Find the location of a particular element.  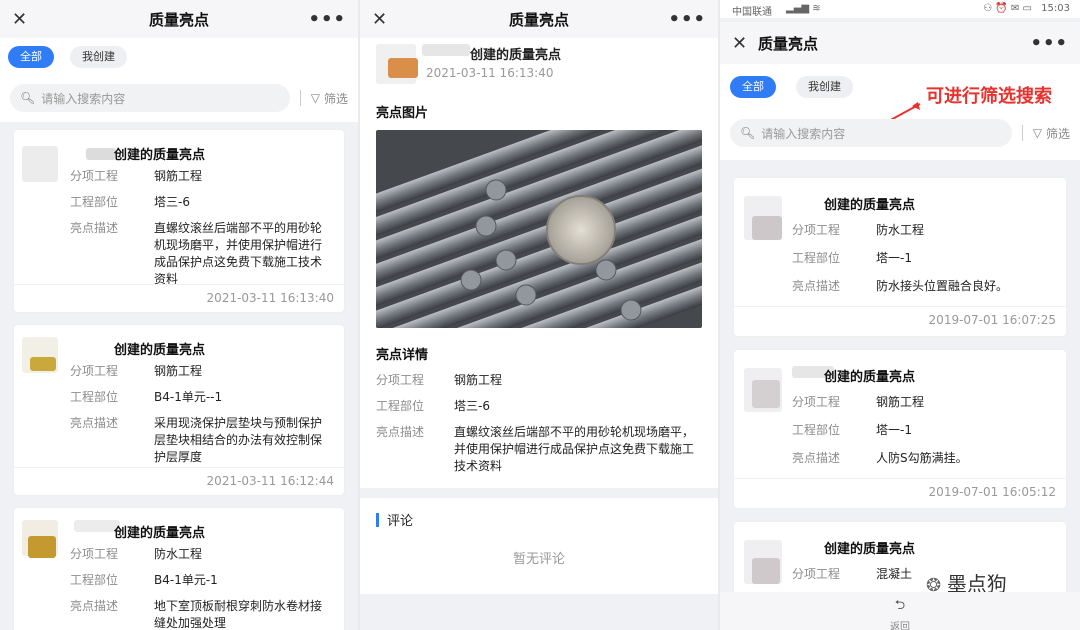

filter-header: 全部 我创建 🔍︎ 请输入搜索内容 ▽ 筛选 is located at coordinates (179, 80).